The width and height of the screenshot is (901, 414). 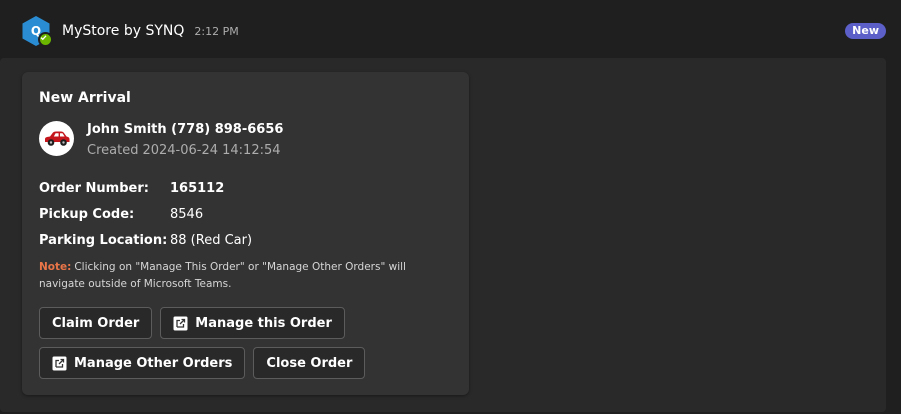 What do you see at coordinates (185, 129) in the screenshot?
I see `customer-name-phone: John Smith (778) 898-6656` at bounding box center [185, 129].